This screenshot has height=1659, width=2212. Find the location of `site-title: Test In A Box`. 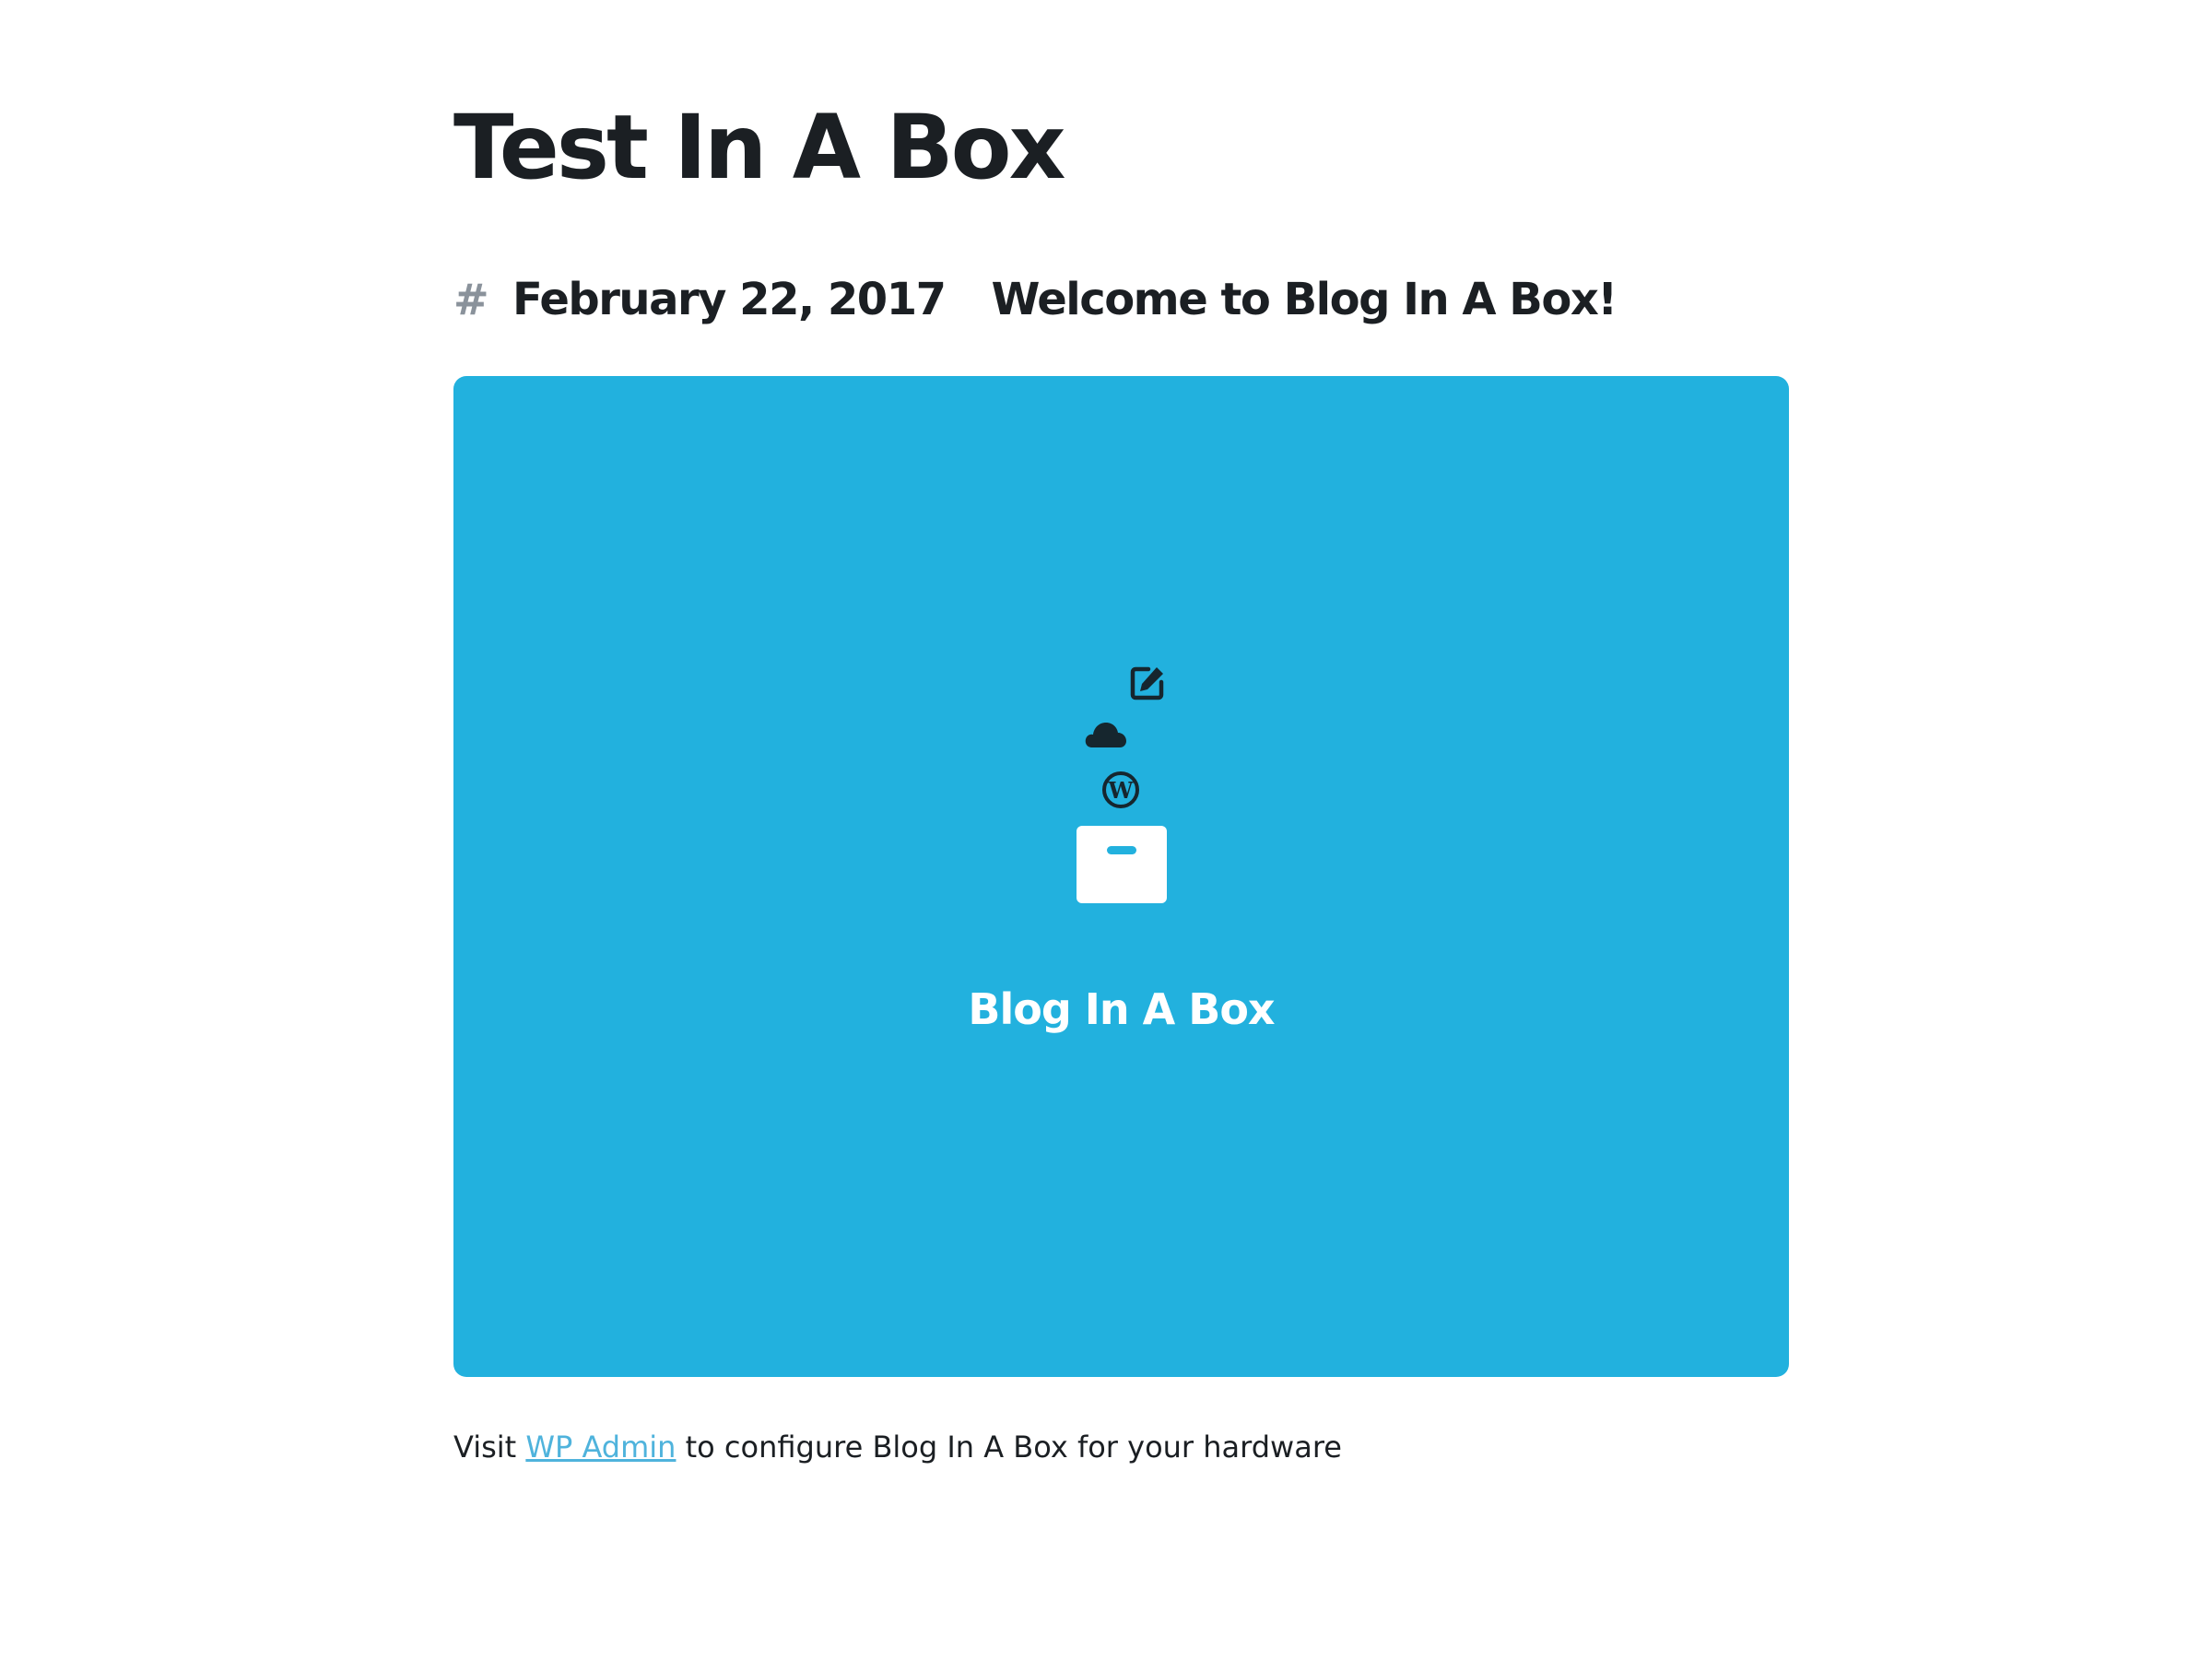

site-title: Test In A Box is located at coordinates (759, 147).